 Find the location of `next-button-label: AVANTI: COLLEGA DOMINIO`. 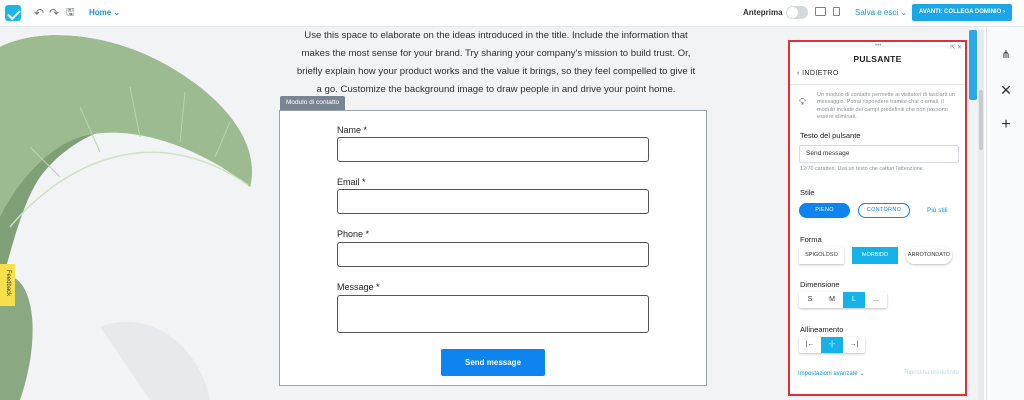

next-button-label: AVANTI: COLLEGA DOMINIO is located at coordinates (960, 12).